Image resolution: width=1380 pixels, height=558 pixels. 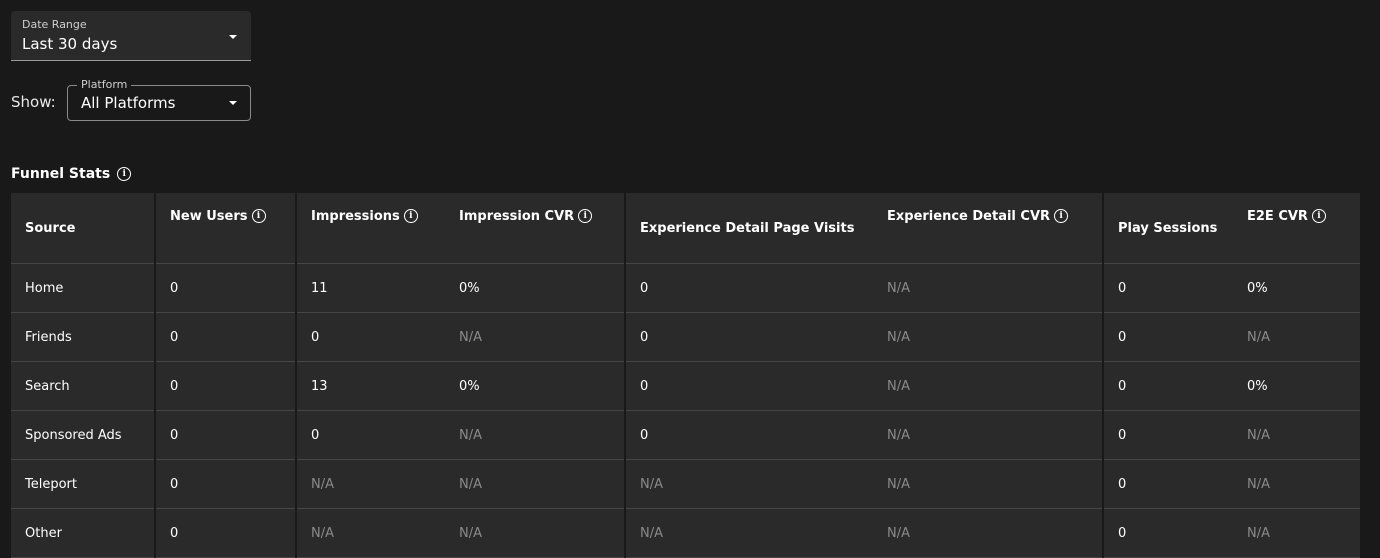 What do you see at coordinates (83, 533) in the screenshot?
I see `source-cell: Other` at bounding box center [83, 533].